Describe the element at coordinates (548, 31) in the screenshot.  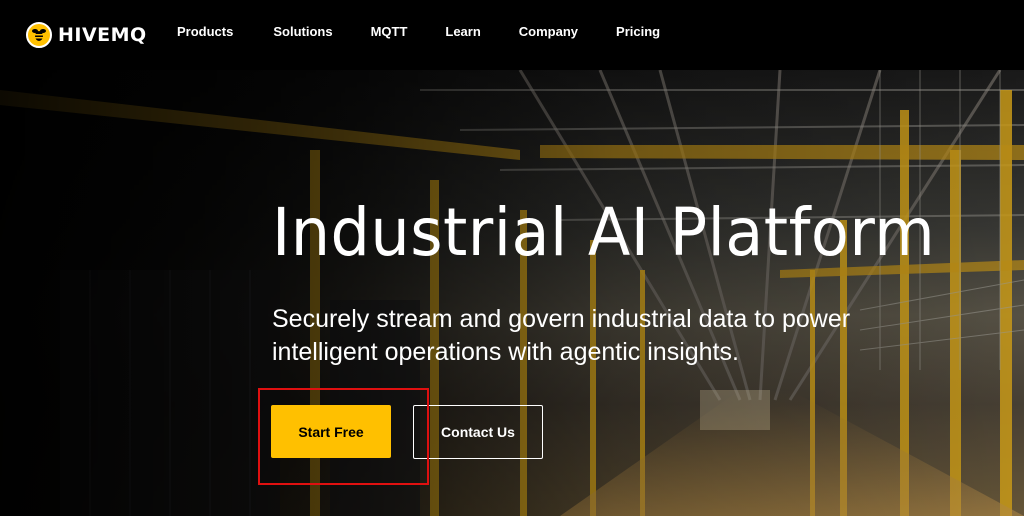
I see `nav-item-company: Company` at that location.